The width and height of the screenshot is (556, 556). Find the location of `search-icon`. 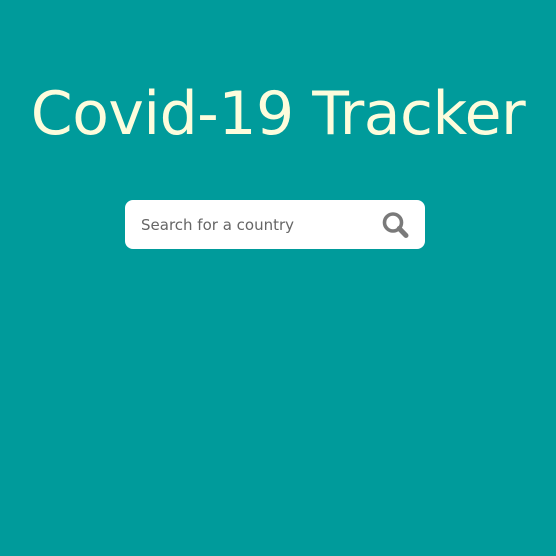

search-icon is located at coordinates (395, 225).